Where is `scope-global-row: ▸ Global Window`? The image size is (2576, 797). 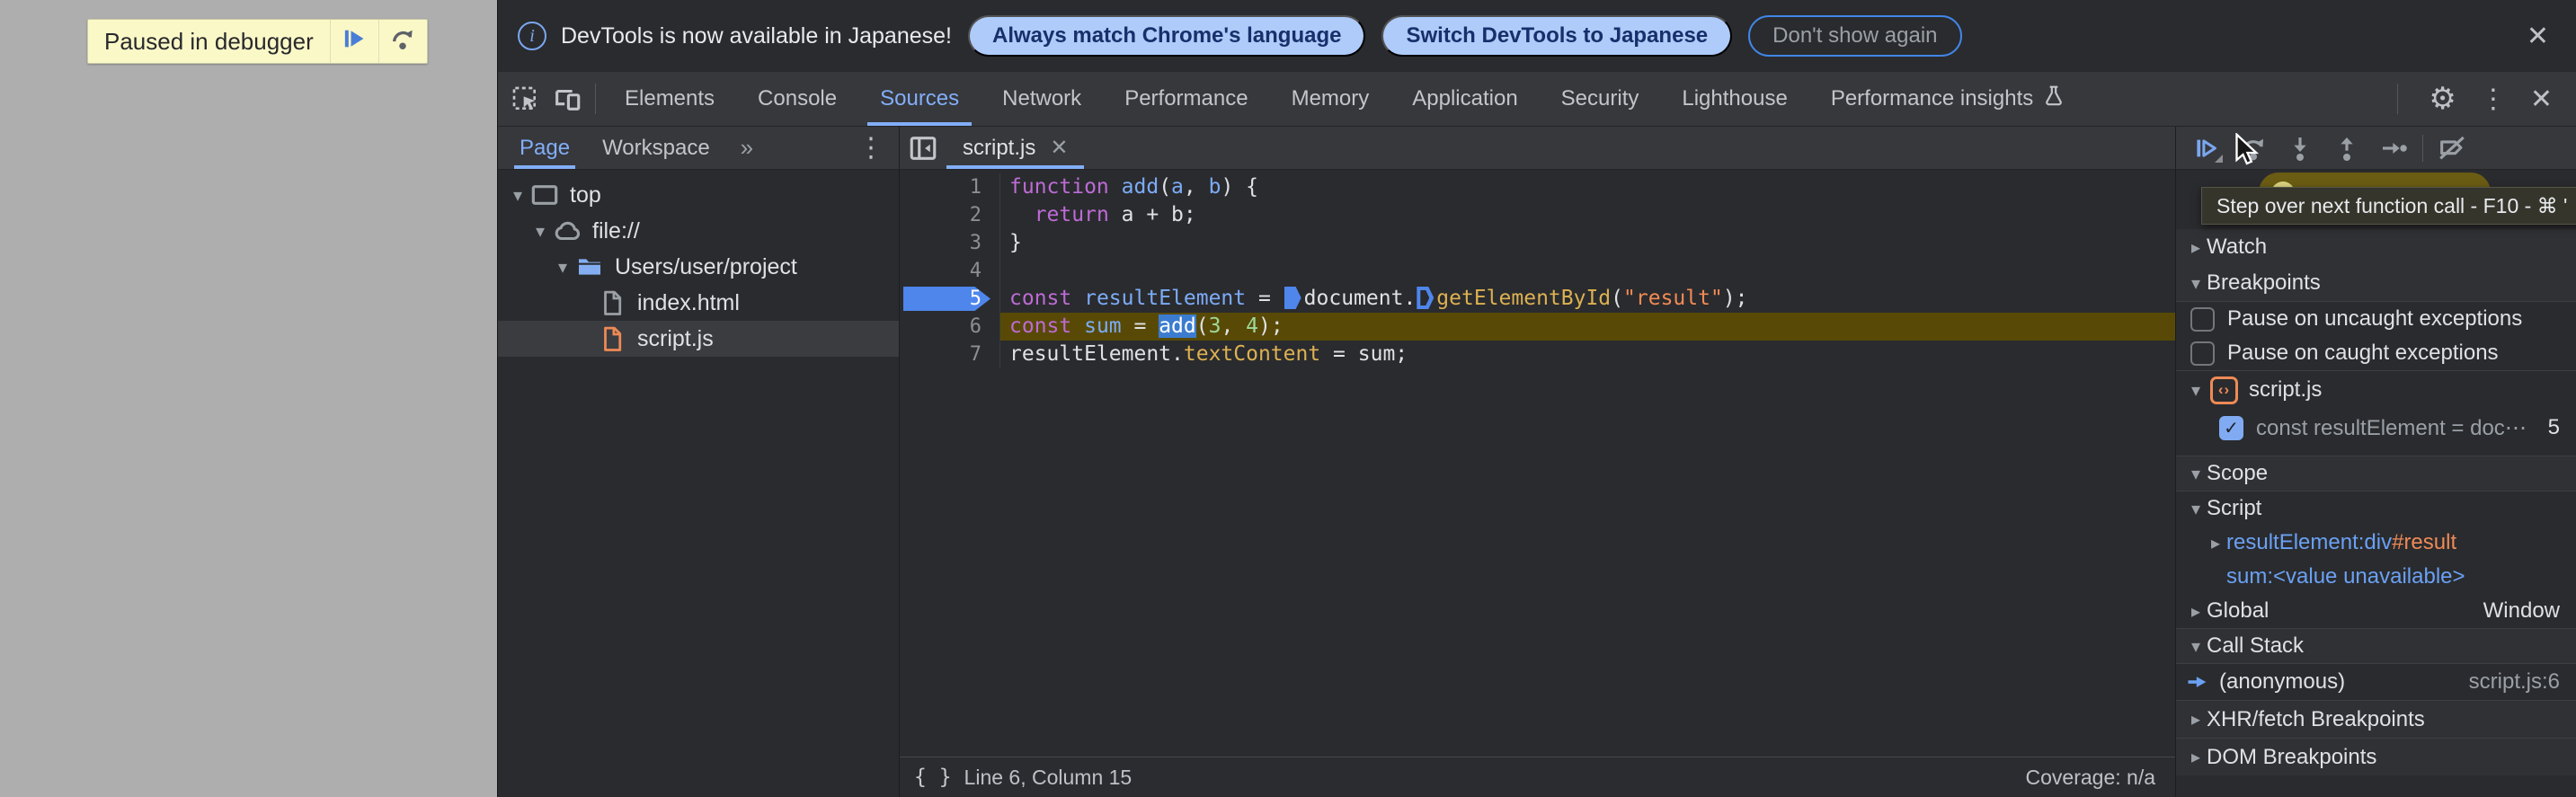 scope-global-row: ▸ Global Window is located at coordinates (2376, 611).